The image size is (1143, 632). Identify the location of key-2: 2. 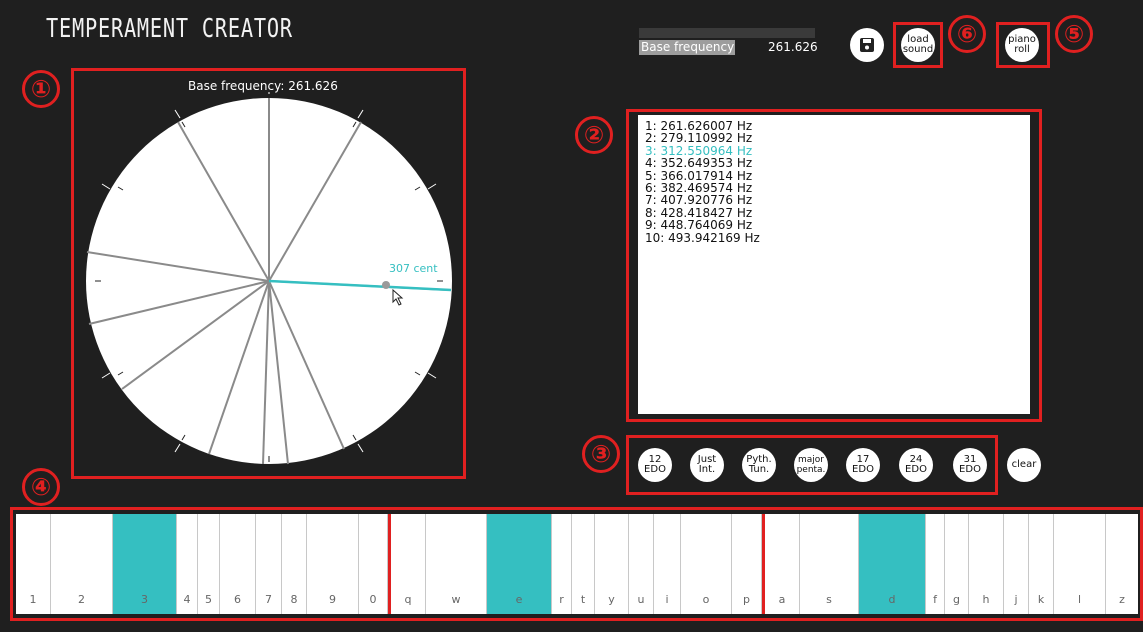
(82, 564).